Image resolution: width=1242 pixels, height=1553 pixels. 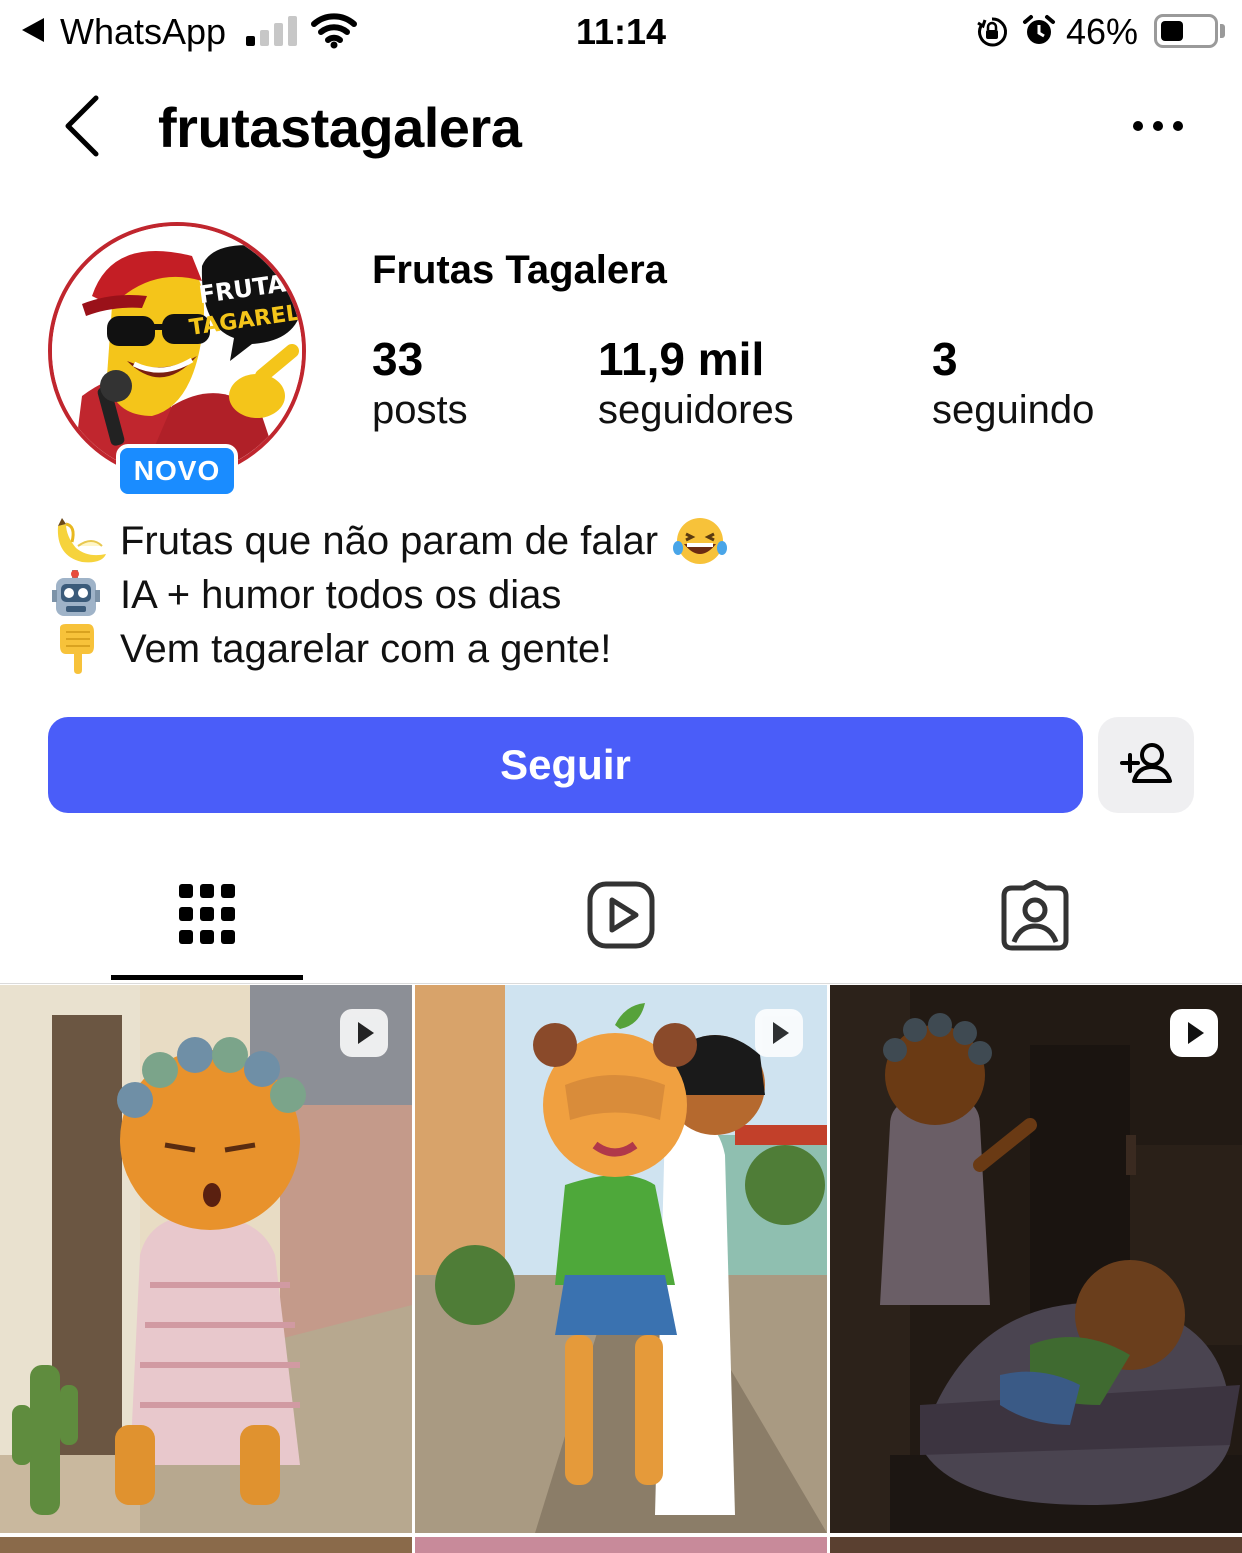 I want to click on tab-posts, so click(x=207, y=917).